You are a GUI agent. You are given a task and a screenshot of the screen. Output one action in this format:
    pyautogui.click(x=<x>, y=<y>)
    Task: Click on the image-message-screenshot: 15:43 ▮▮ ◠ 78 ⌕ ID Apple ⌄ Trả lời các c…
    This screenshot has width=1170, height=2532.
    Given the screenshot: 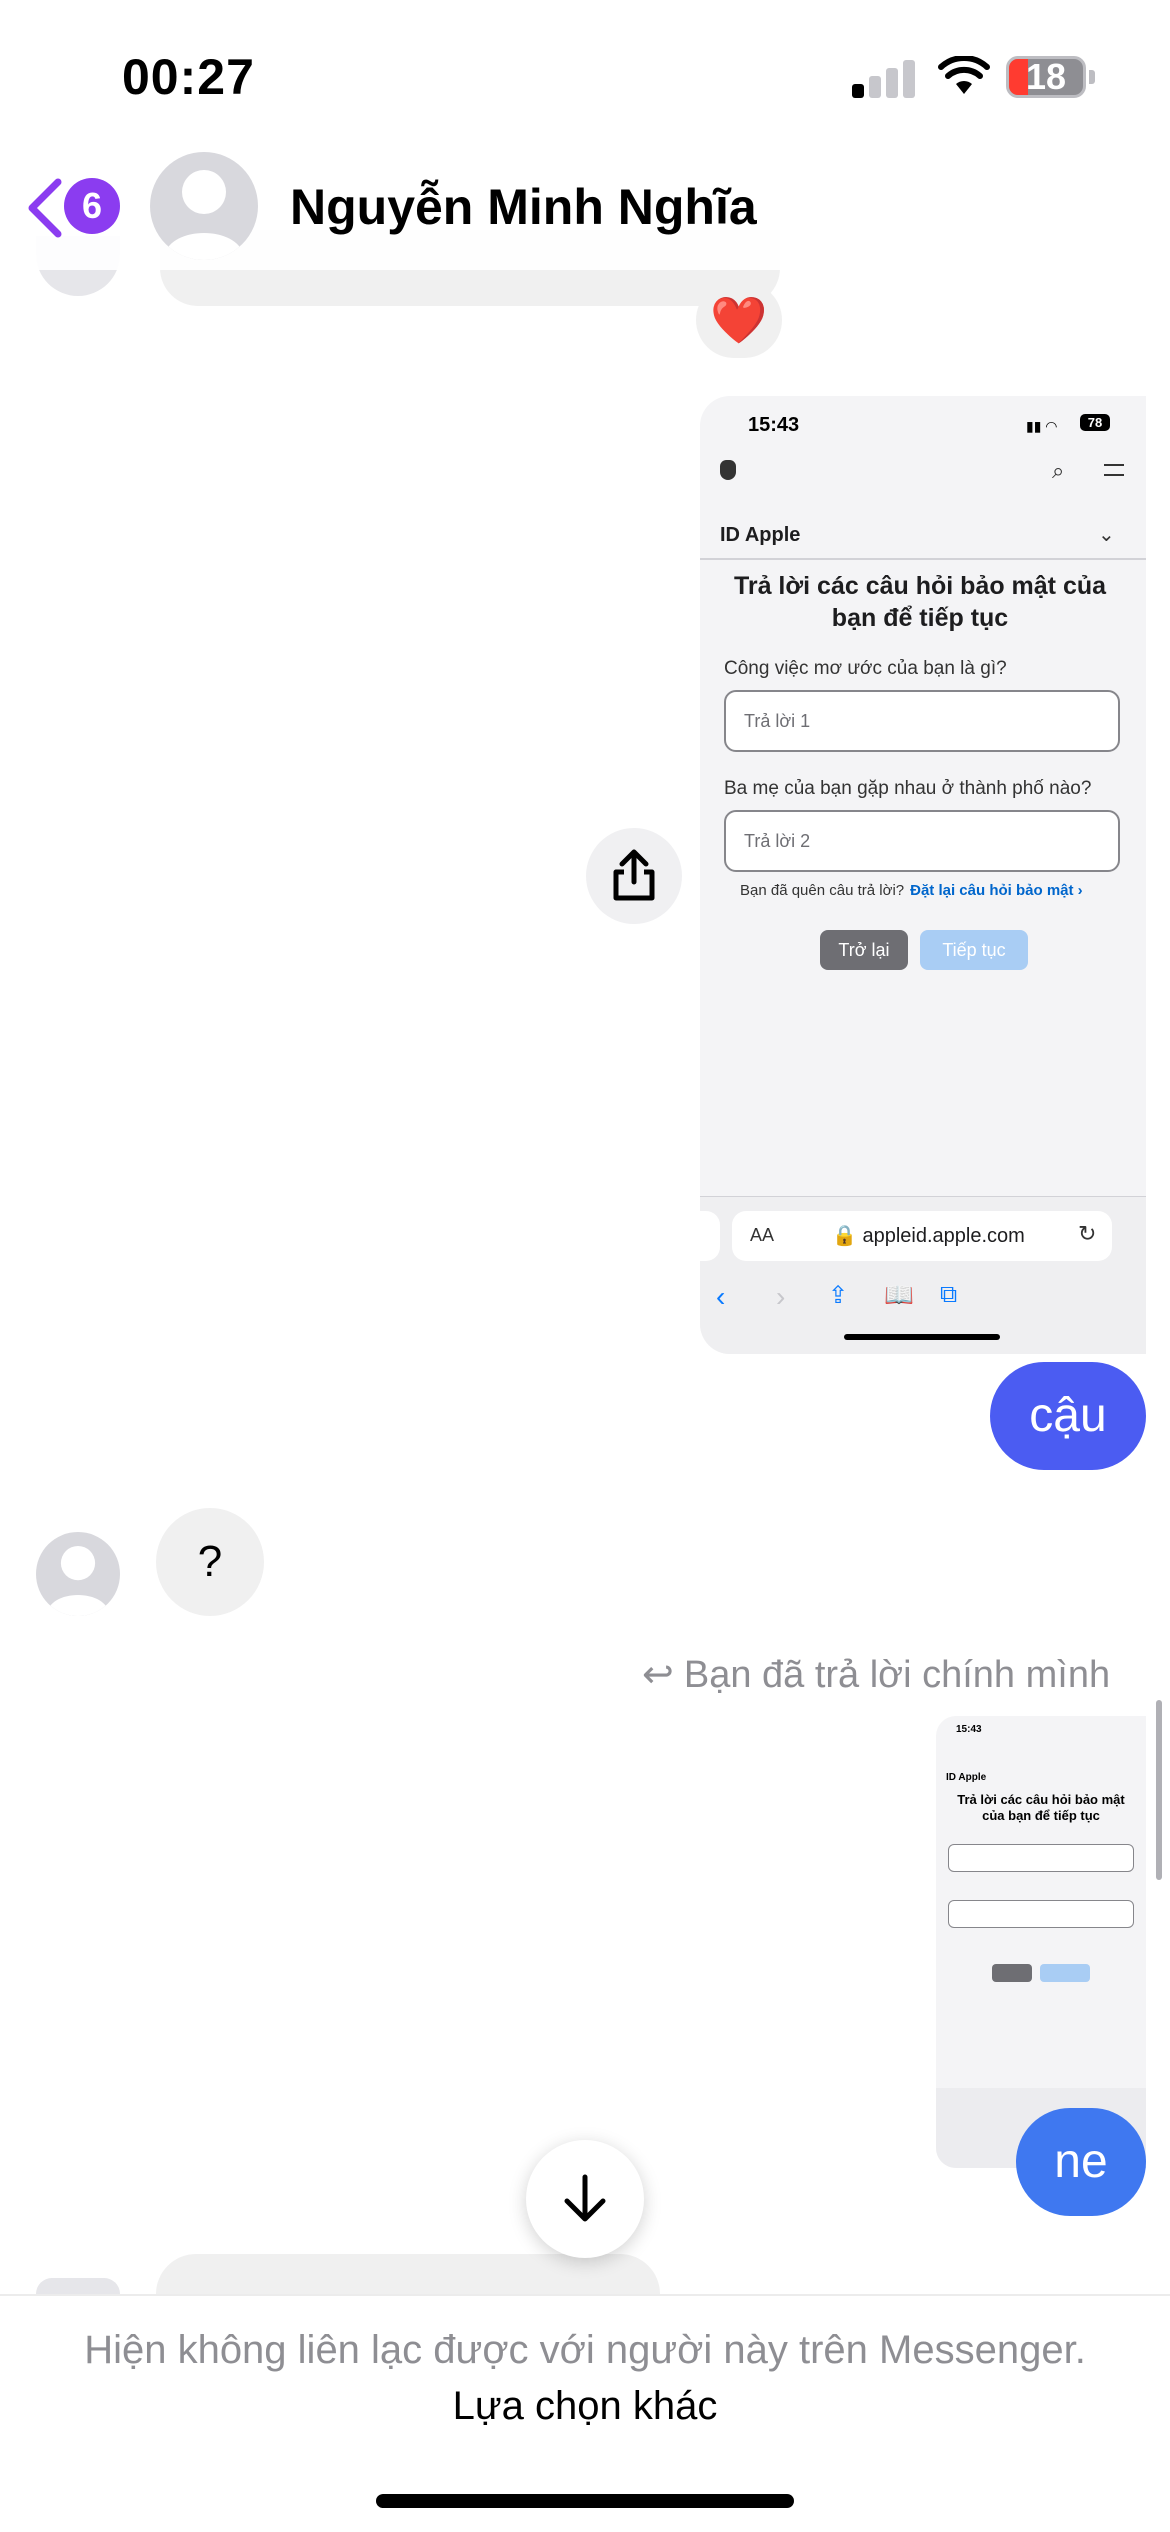 What is the action you would take?
    pyautogui.click(x=923, y=875)
    